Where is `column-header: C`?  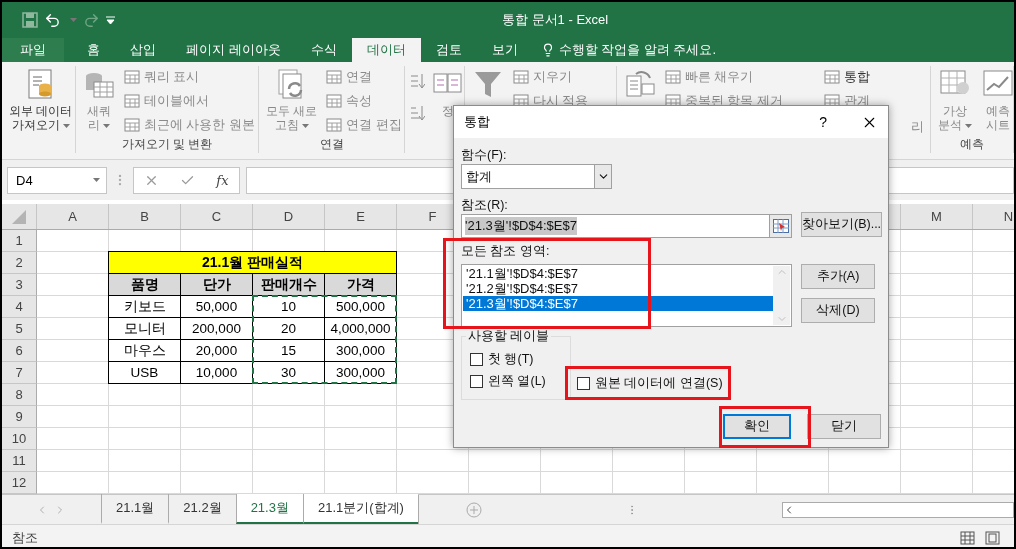 column-header: C is located at coordinates (217, 216).